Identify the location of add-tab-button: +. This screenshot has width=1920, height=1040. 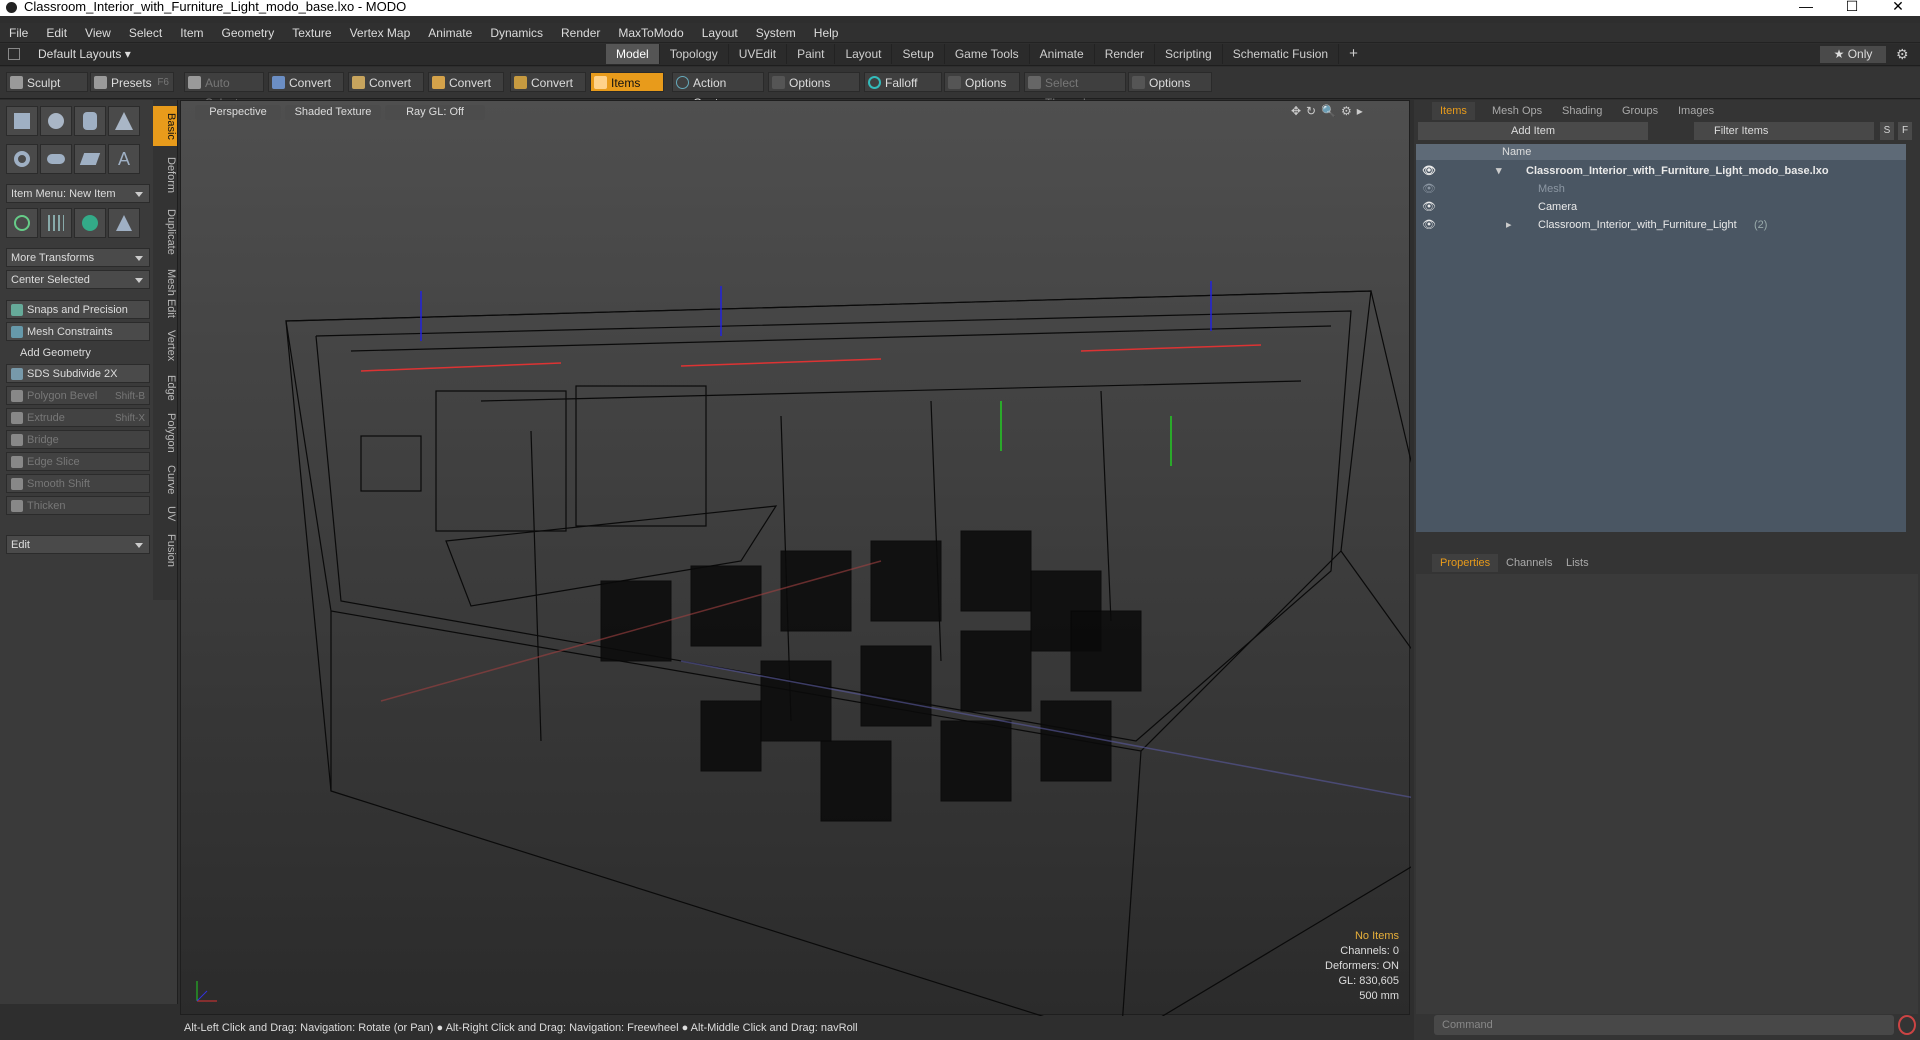
(1353, 54).